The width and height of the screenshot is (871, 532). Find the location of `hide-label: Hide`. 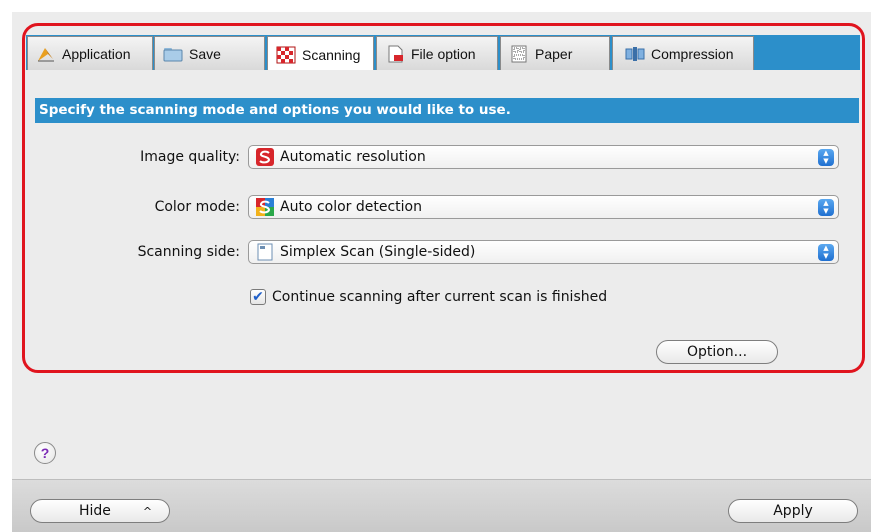

hide-label: Hide is located at coordinates (95, 511).